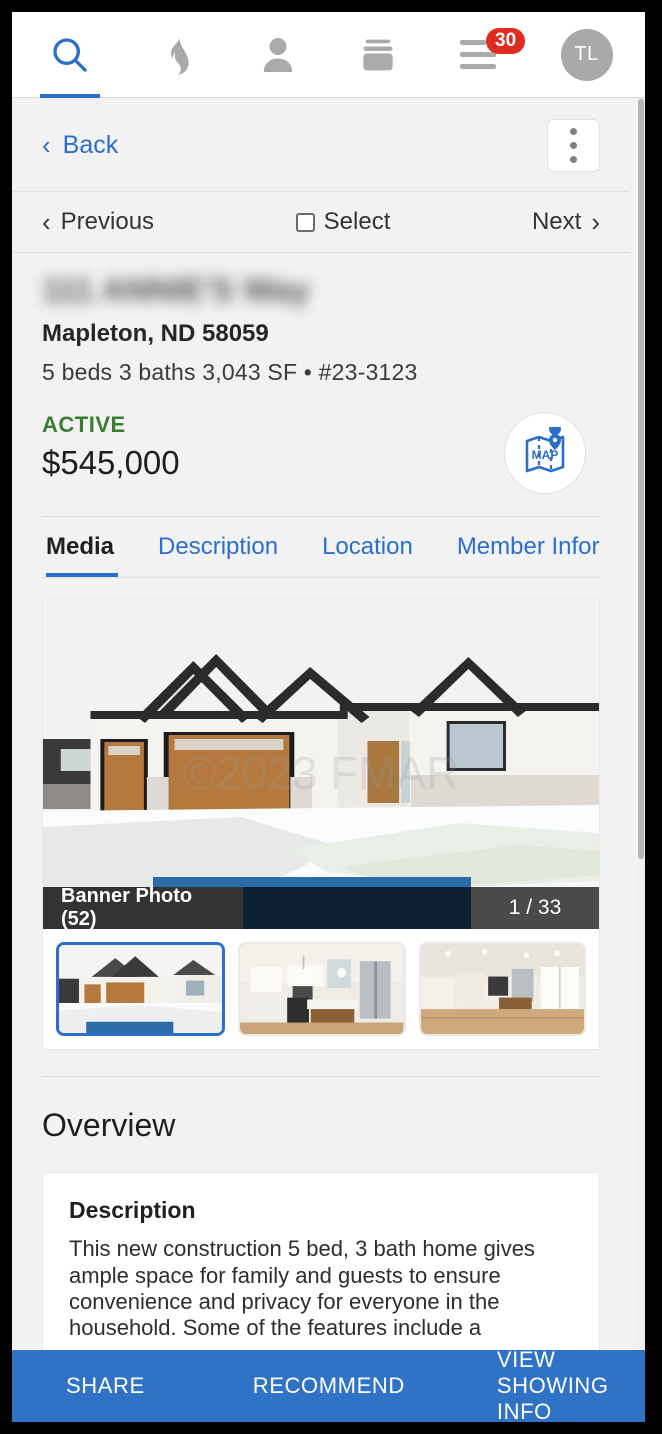  I want to click on listing-status-col: ACTIVE $545,000, so click(273, 447).